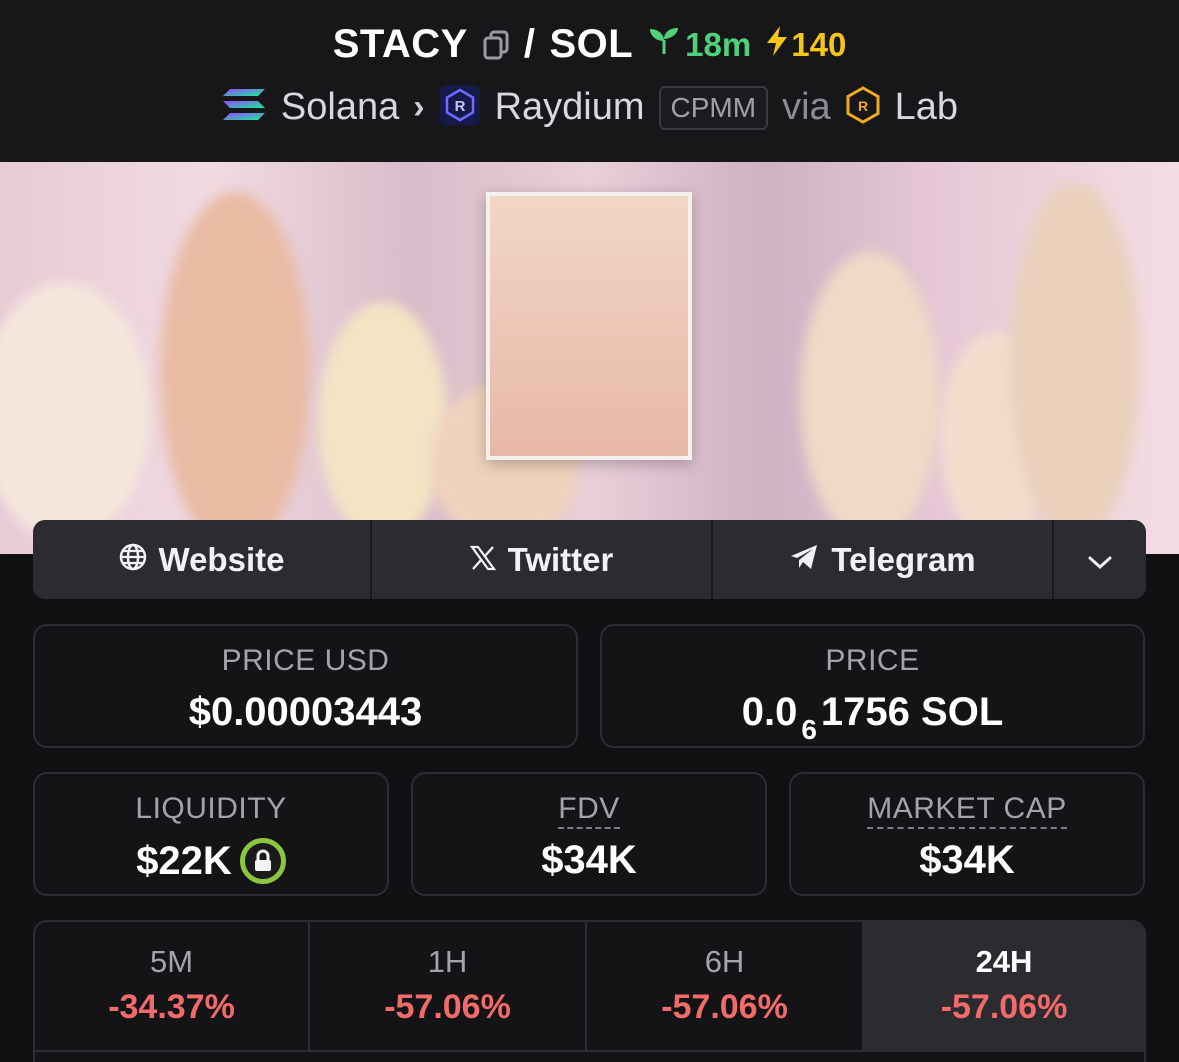 This screenshot has width=1179, height=1062. What do you see at coordinates (718, 44) in the screenshot?
I see `pair-age-value: 18m` at bounding box center [718, 44].